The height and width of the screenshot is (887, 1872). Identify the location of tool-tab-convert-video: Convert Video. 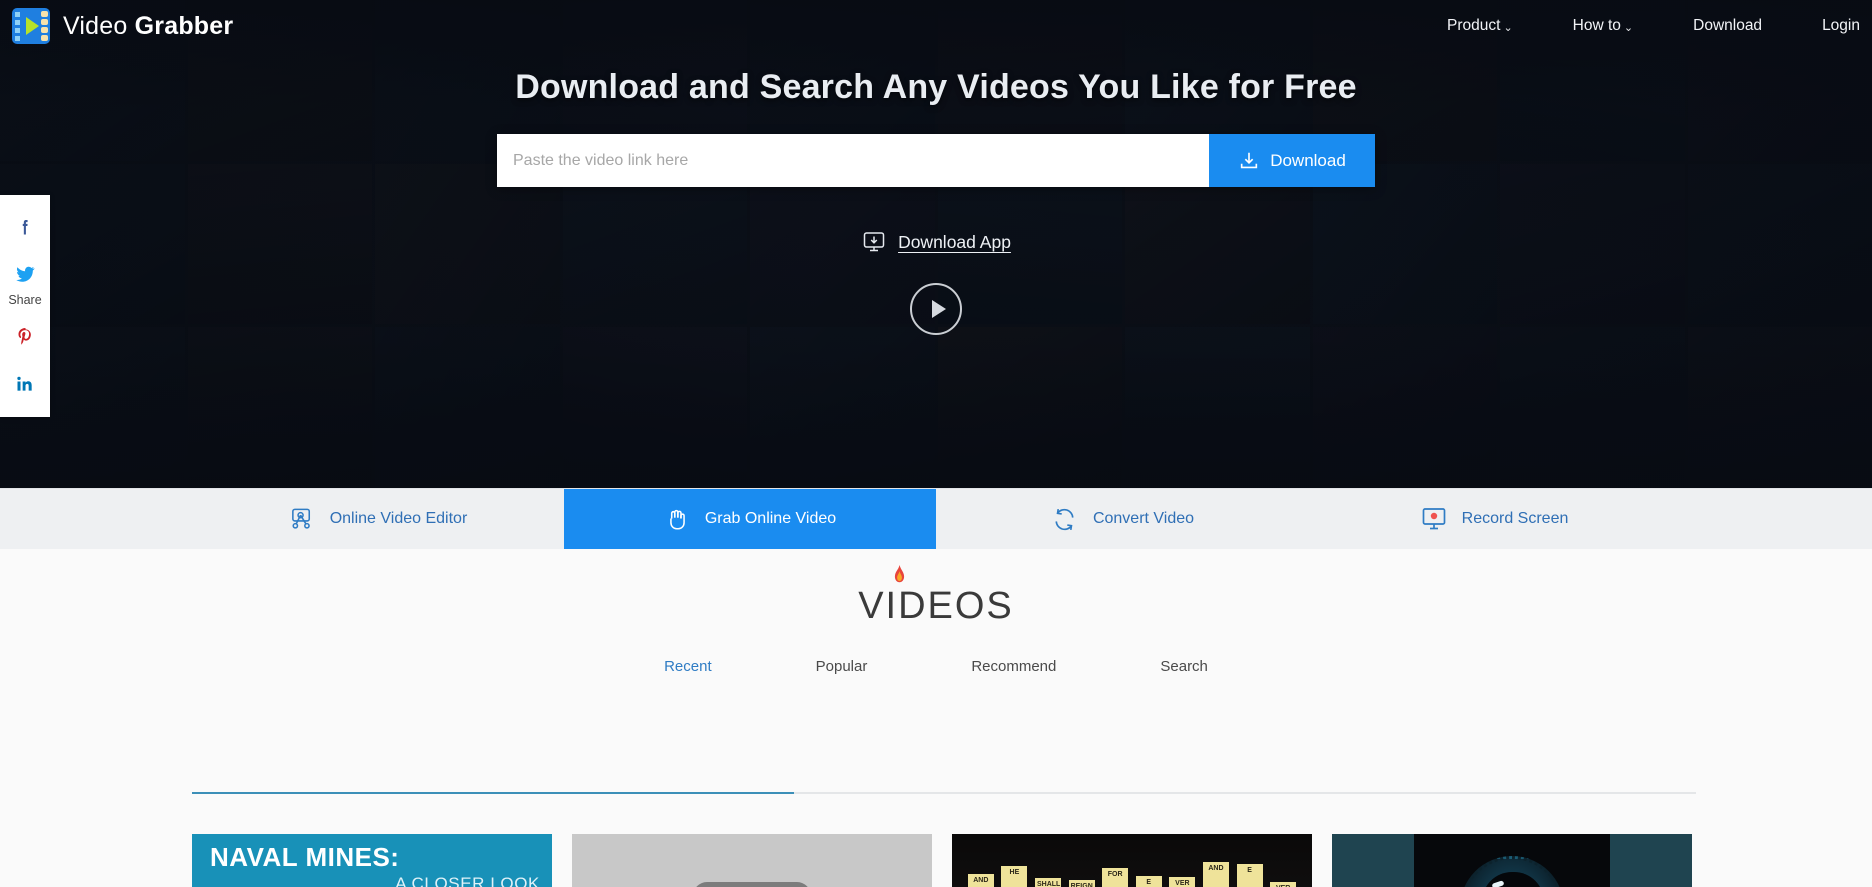
(1122, 519).